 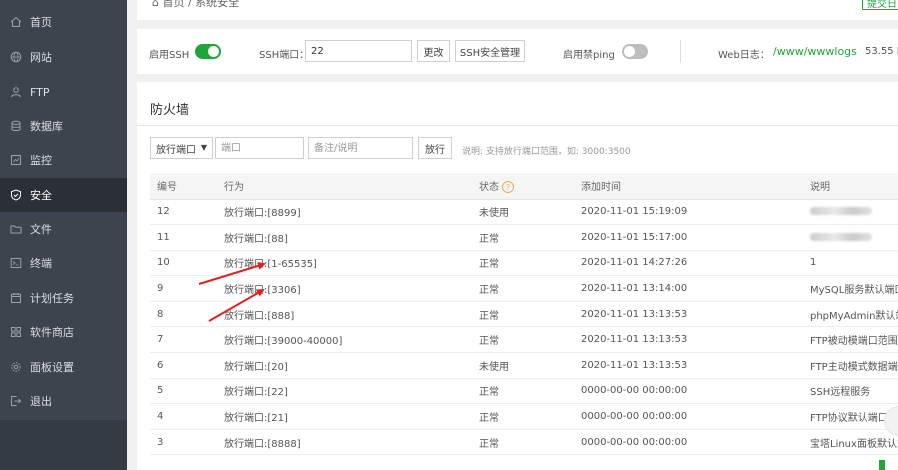 What do you see at coordinates (688, 212) in the screenshot?
I see `rule-time: 2020-11-01 15:19:09` at bounding box center [688, 212].